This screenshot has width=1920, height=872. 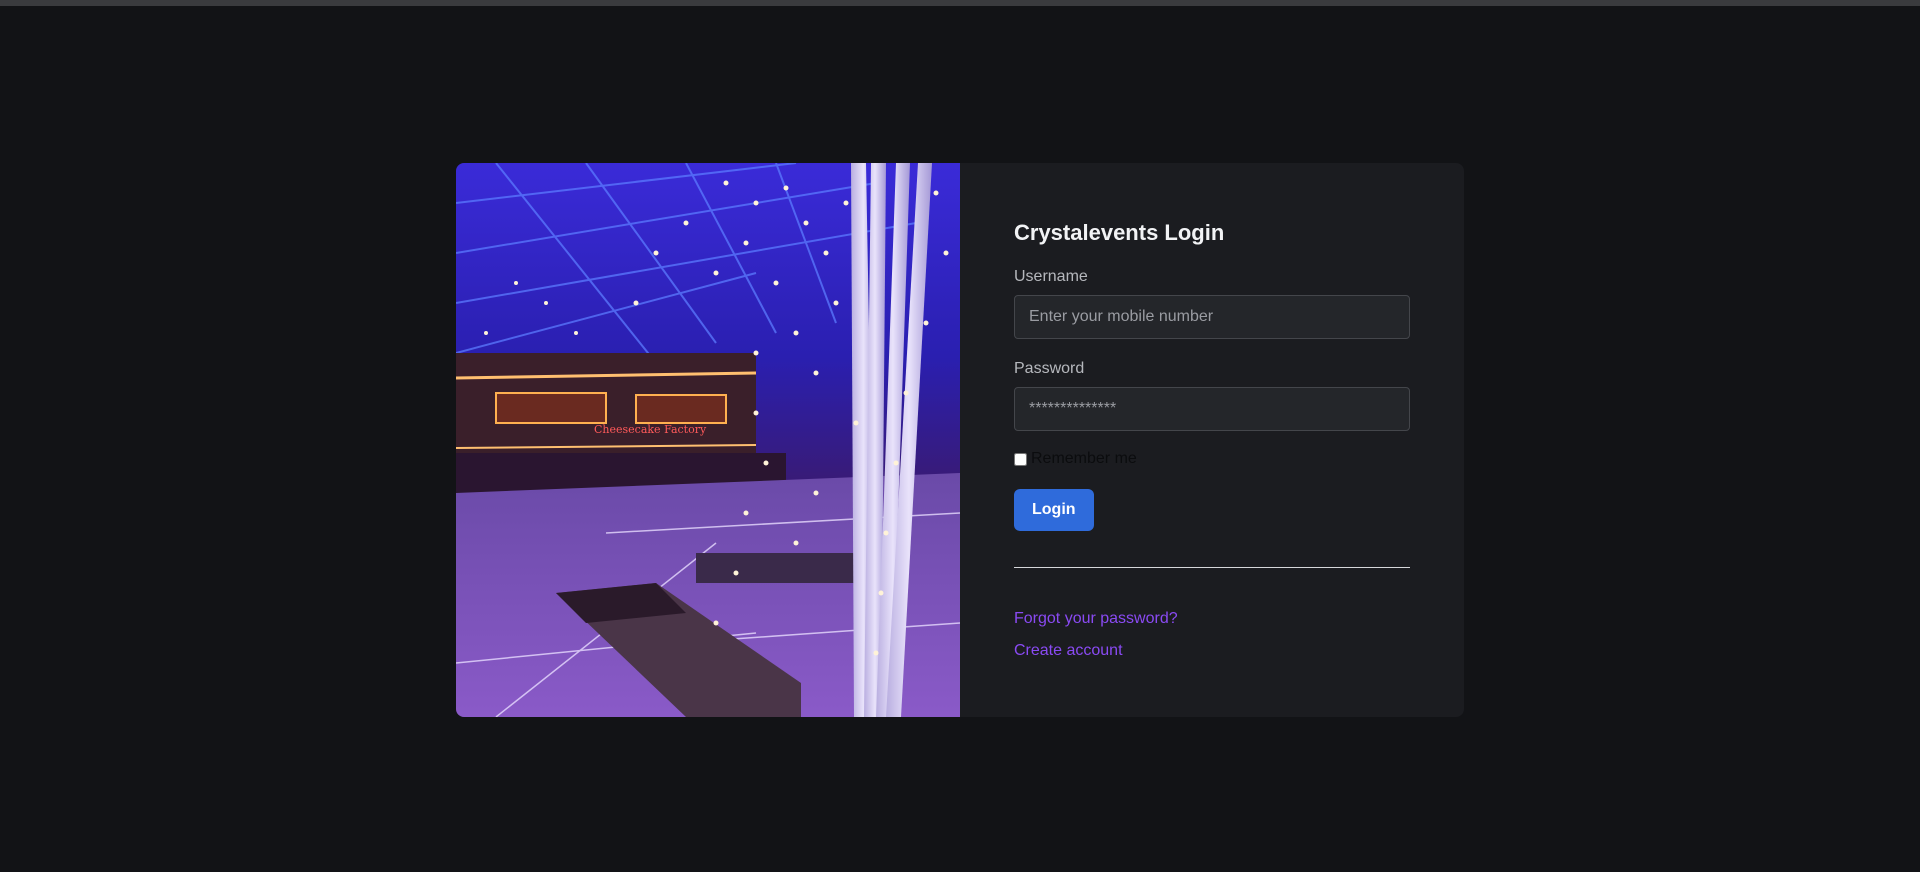 What do you see at coordinates (1049, 368) in the screenshot?
I see `password-label: Password` at bounding box center [1049, 368].